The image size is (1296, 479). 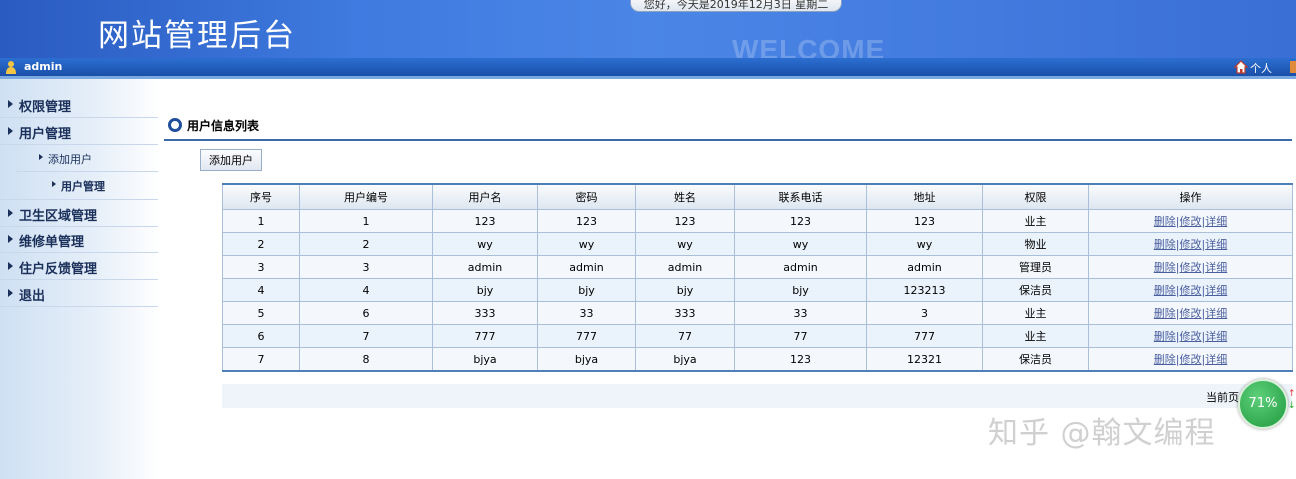 I want to click on sidebar-item-user-management: 用户管理, so click(x=79, y=131).